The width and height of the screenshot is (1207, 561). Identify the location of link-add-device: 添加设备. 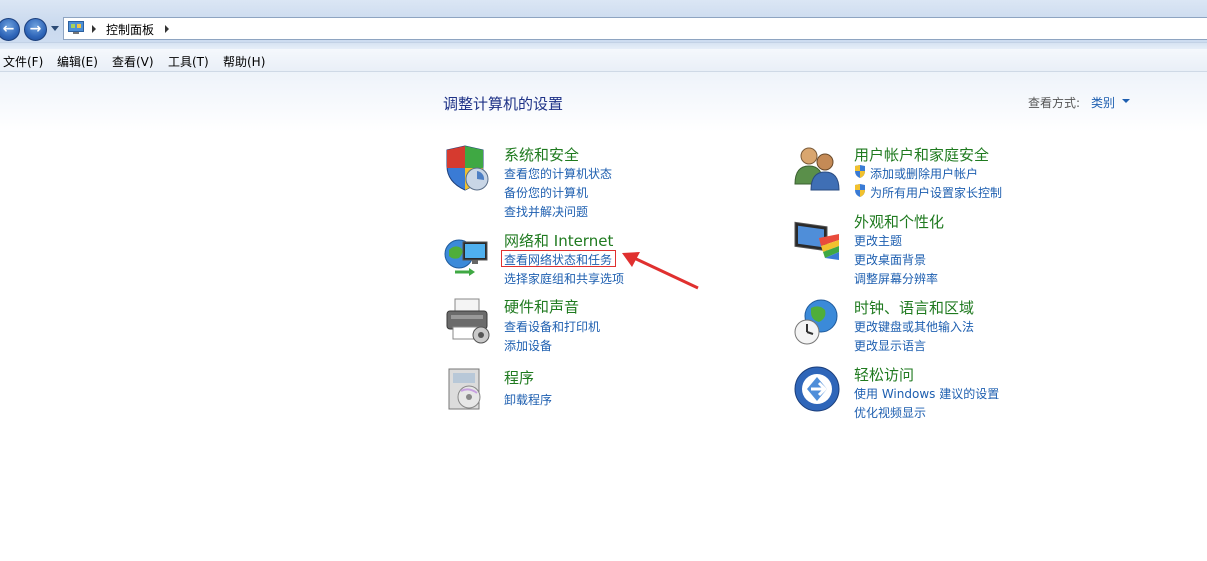
(528, 345).